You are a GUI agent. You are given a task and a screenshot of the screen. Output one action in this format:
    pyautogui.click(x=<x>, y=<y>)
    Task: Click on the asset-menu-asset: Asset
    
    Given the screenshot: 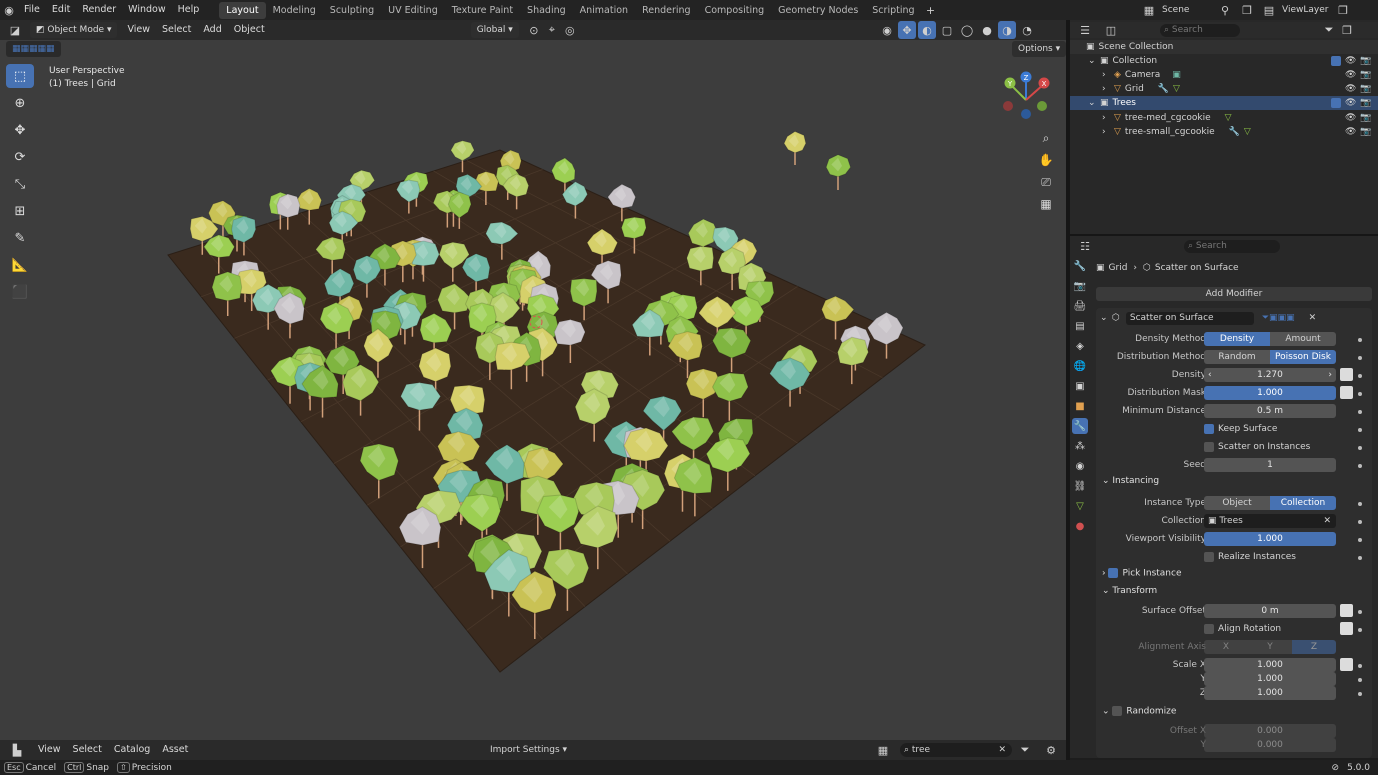 What is the action you would take?
    pyautogui.click(x=175, y=750)
    